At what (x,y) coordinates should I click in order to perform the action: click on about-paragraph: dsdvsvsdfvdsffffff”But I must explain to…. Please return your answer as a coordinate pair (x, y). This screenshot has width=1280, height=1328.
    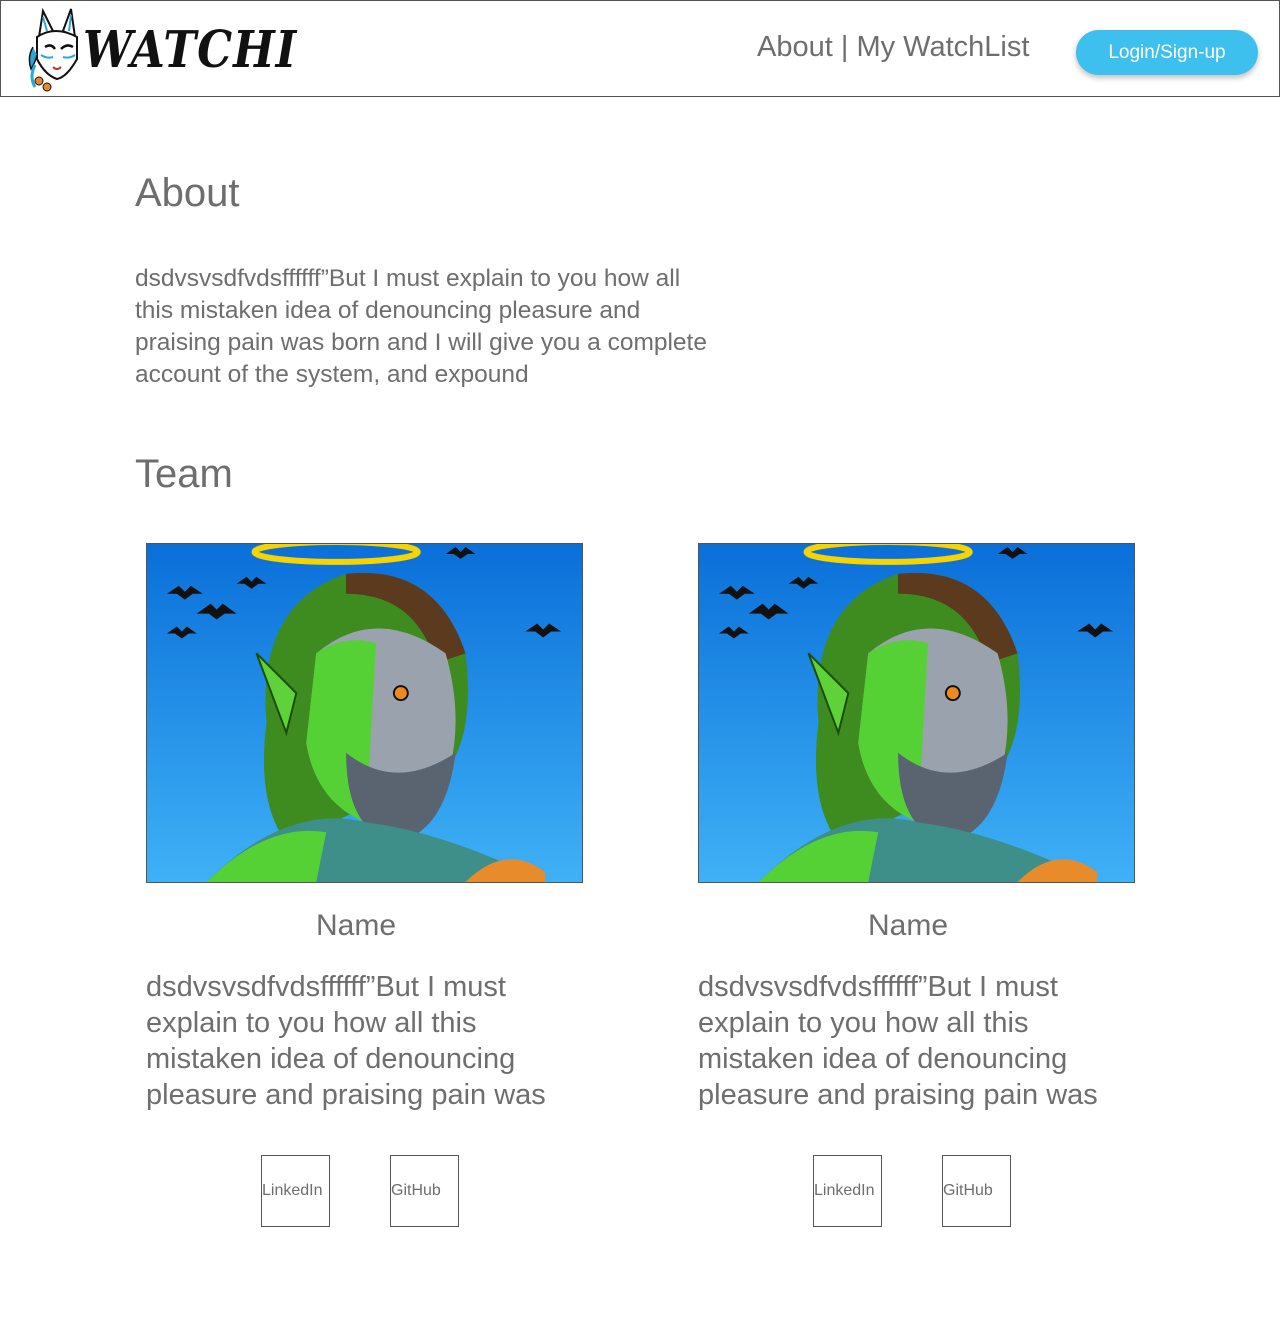
    Looking at the image, I should click on (421, 326).